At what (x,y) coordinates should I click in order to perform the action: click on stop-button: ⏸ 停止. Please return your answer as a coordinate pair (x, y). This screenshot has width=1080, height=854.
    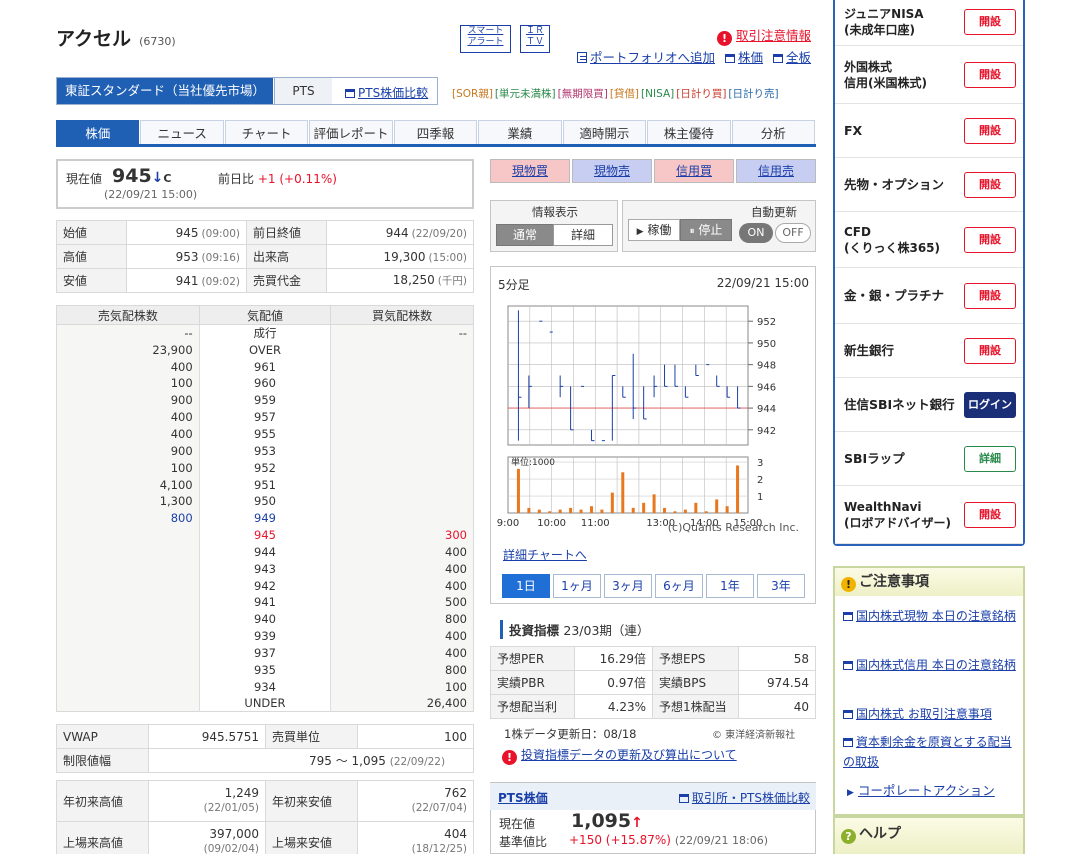
    Looking at the image, I should click on (706, 230).